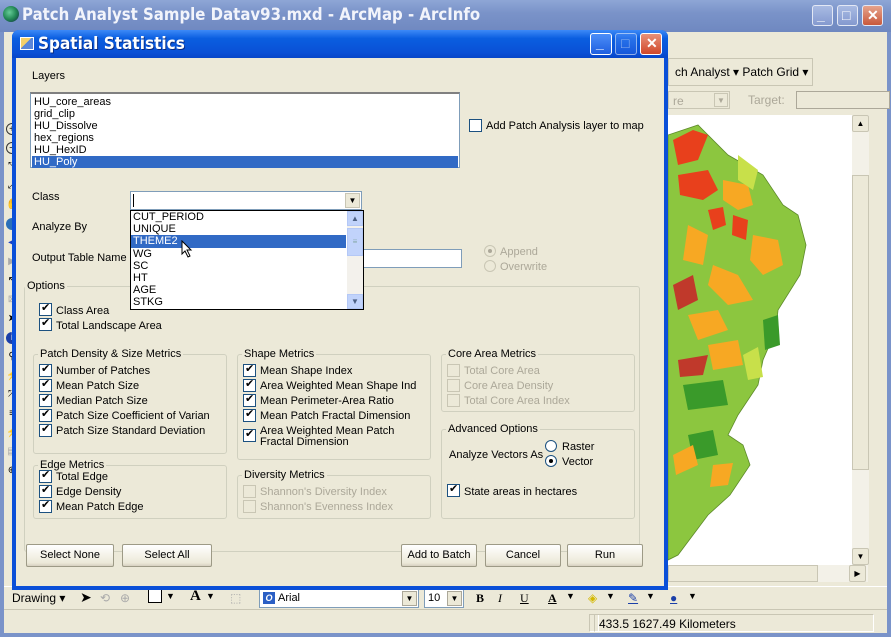  I want to click on dialog-titlebar: Spatial Statistics _ □ ✕, so click(340, 44).